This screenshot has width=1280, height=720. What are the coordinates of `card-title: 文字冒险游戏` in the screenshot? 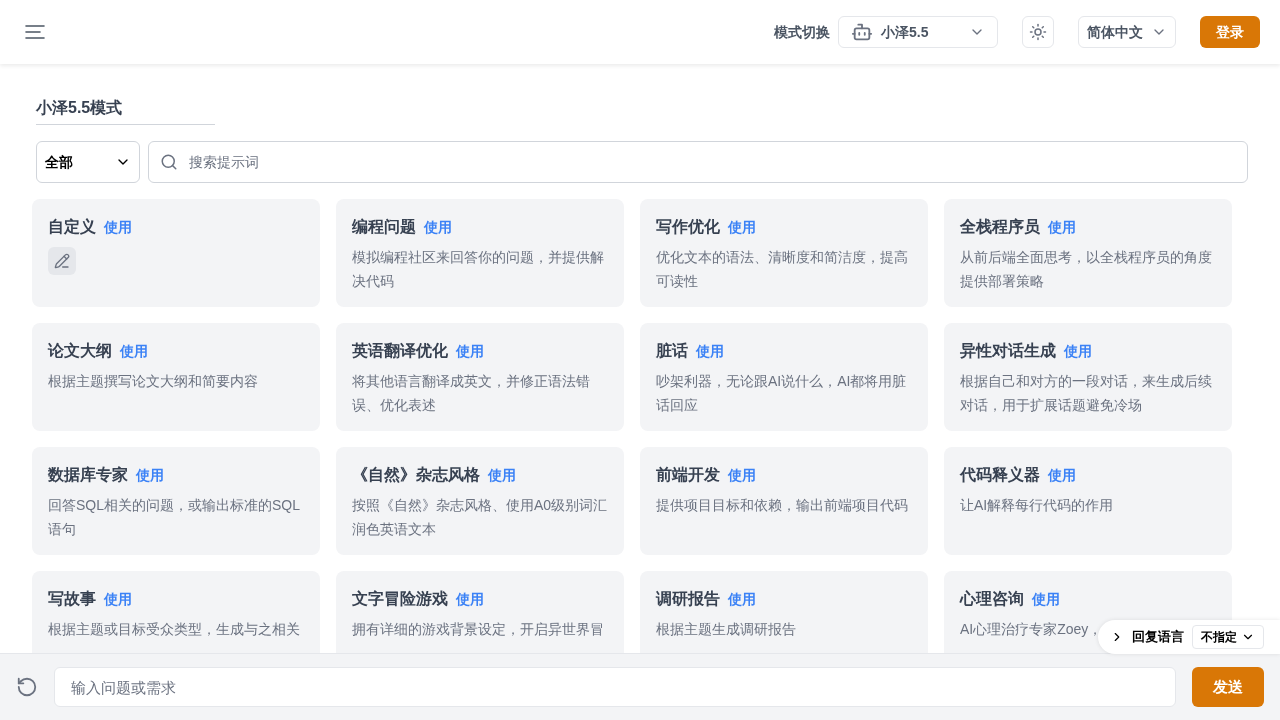 It's located at (400, 599).